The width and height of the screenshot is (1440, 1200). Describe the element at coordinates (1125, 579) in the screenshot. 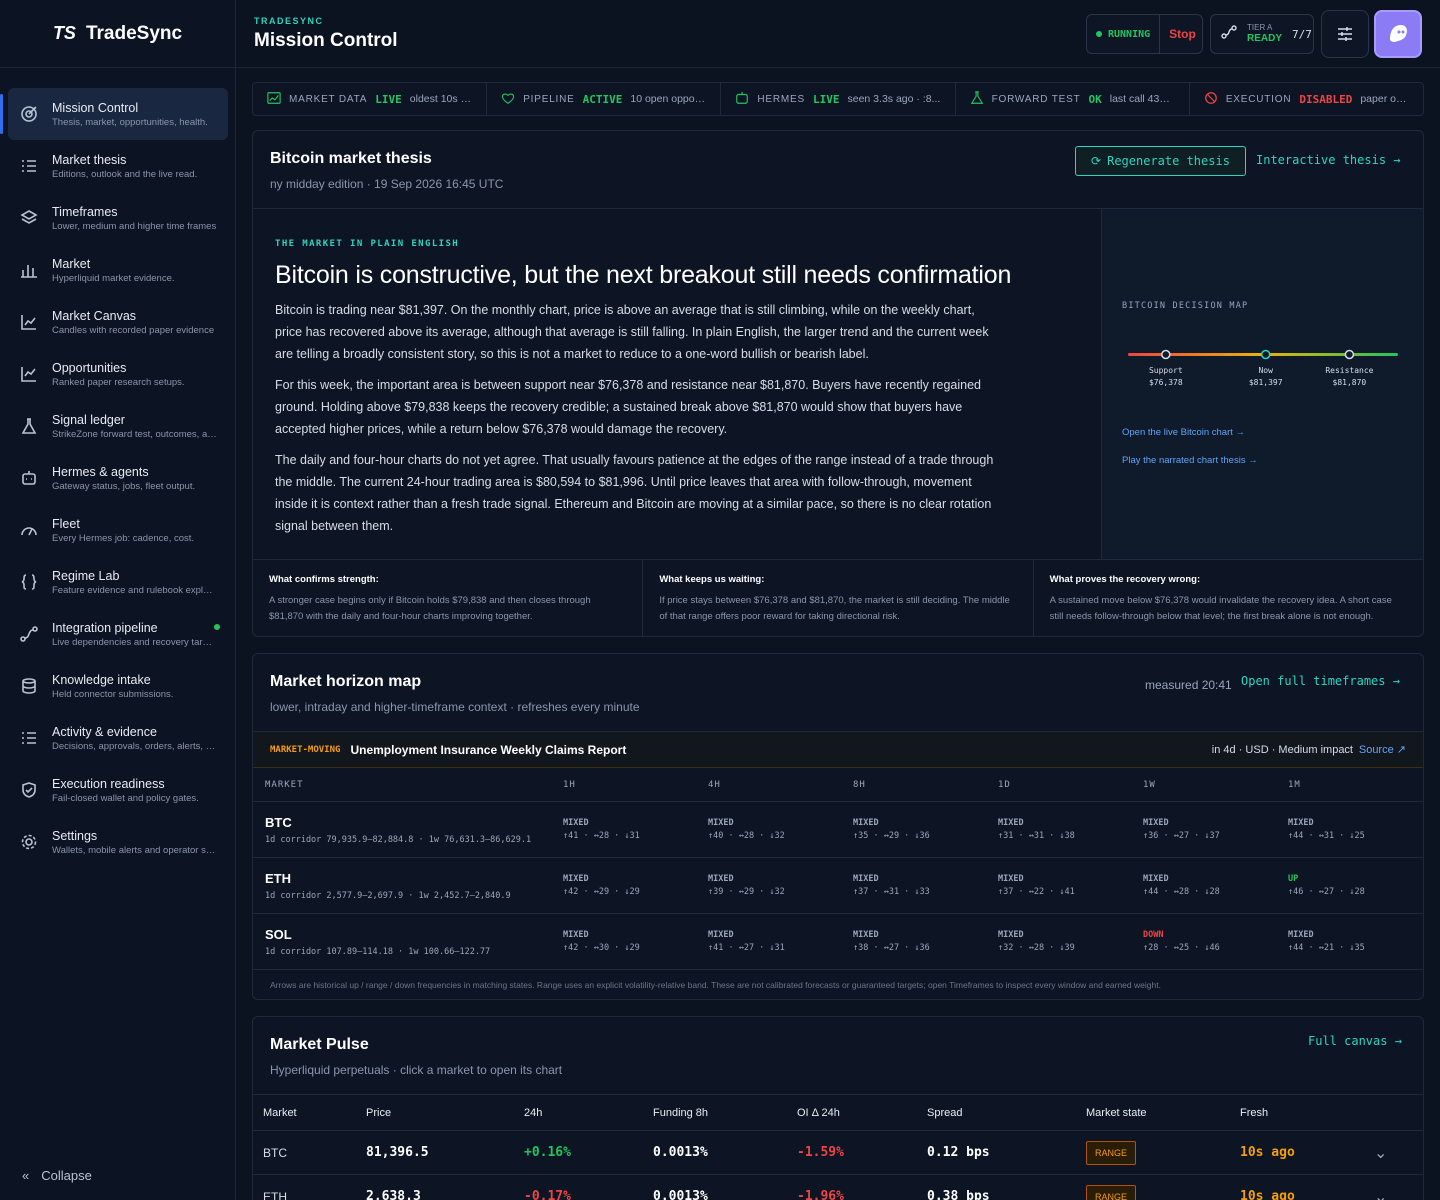

I see `criteria-title: What proves the recovery wrong:` at that location.